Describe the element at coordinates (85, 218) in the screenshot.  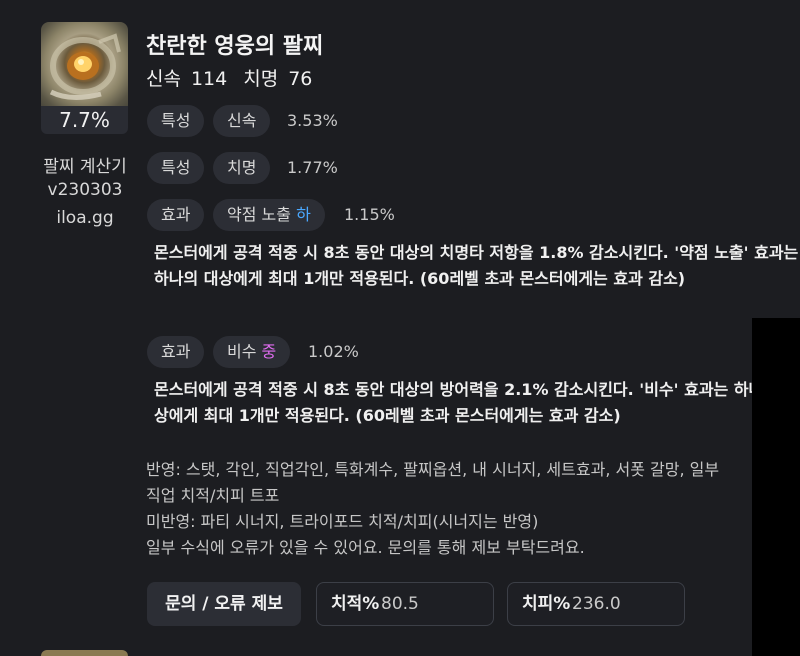
I see `site-link: iloa.gg` at that location.